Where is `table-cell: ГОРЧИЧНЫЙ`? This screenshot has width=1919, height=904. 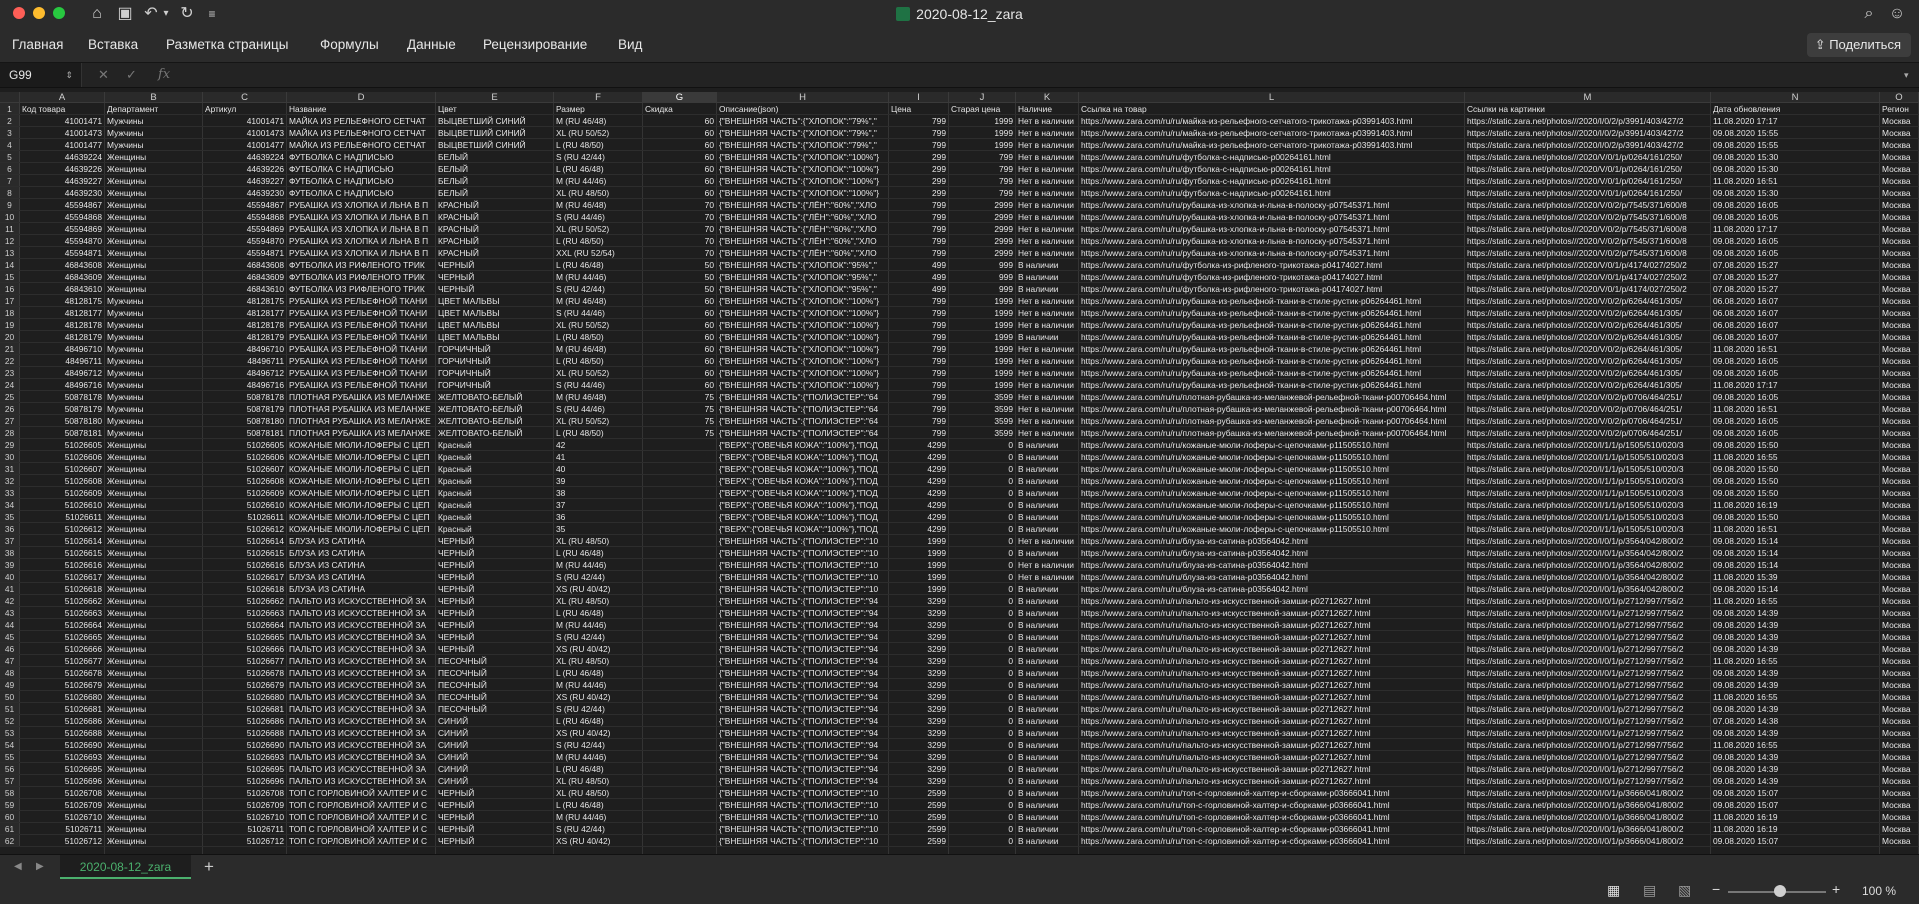 table-cell: ГОРЧИЧНЫЙ is located at coordinates (494, 349).